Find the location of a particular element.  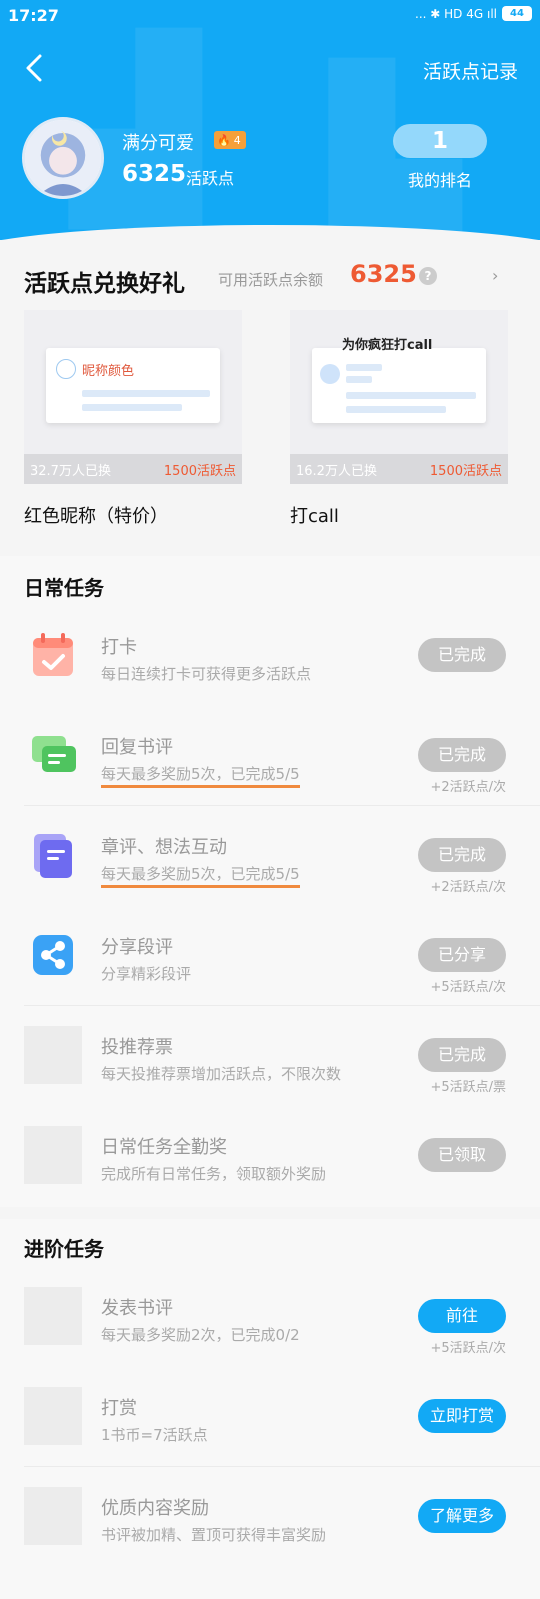

level-badge: 🔥 4 is located at coordinates (230, 140).